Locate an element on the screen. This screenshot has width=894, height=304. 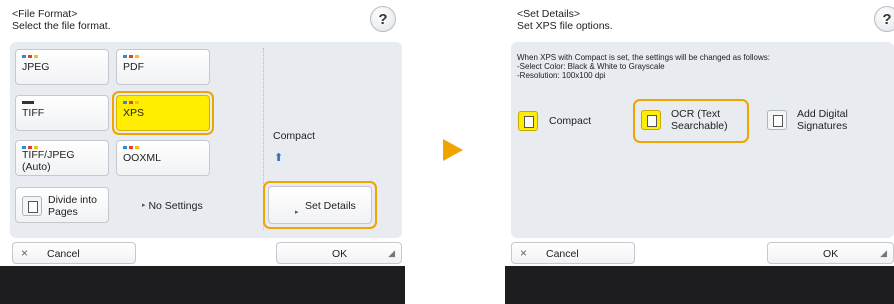
format-tiff-jpeg-label: TIFF/JPEG (Auto) is located at coordinates (48, 161).